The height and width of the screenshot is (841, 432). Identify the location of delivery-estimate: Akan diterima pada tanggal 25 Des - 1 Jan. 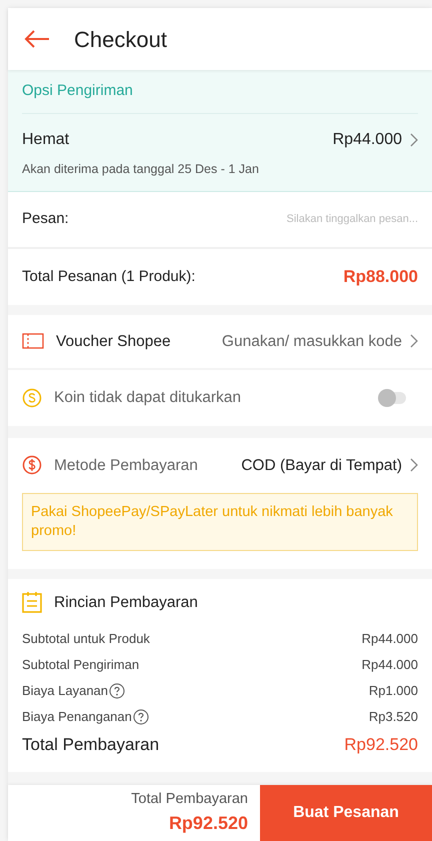
(141, 169).